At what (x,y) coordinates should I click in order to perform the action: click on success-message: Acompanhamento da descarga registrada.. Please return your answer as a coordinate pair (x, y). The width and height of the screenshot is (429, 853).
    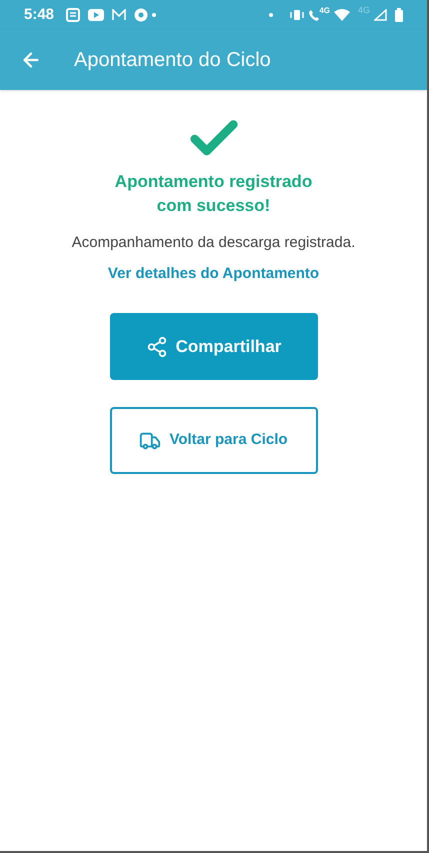
    Looking at the image, I should click on (214, 243).